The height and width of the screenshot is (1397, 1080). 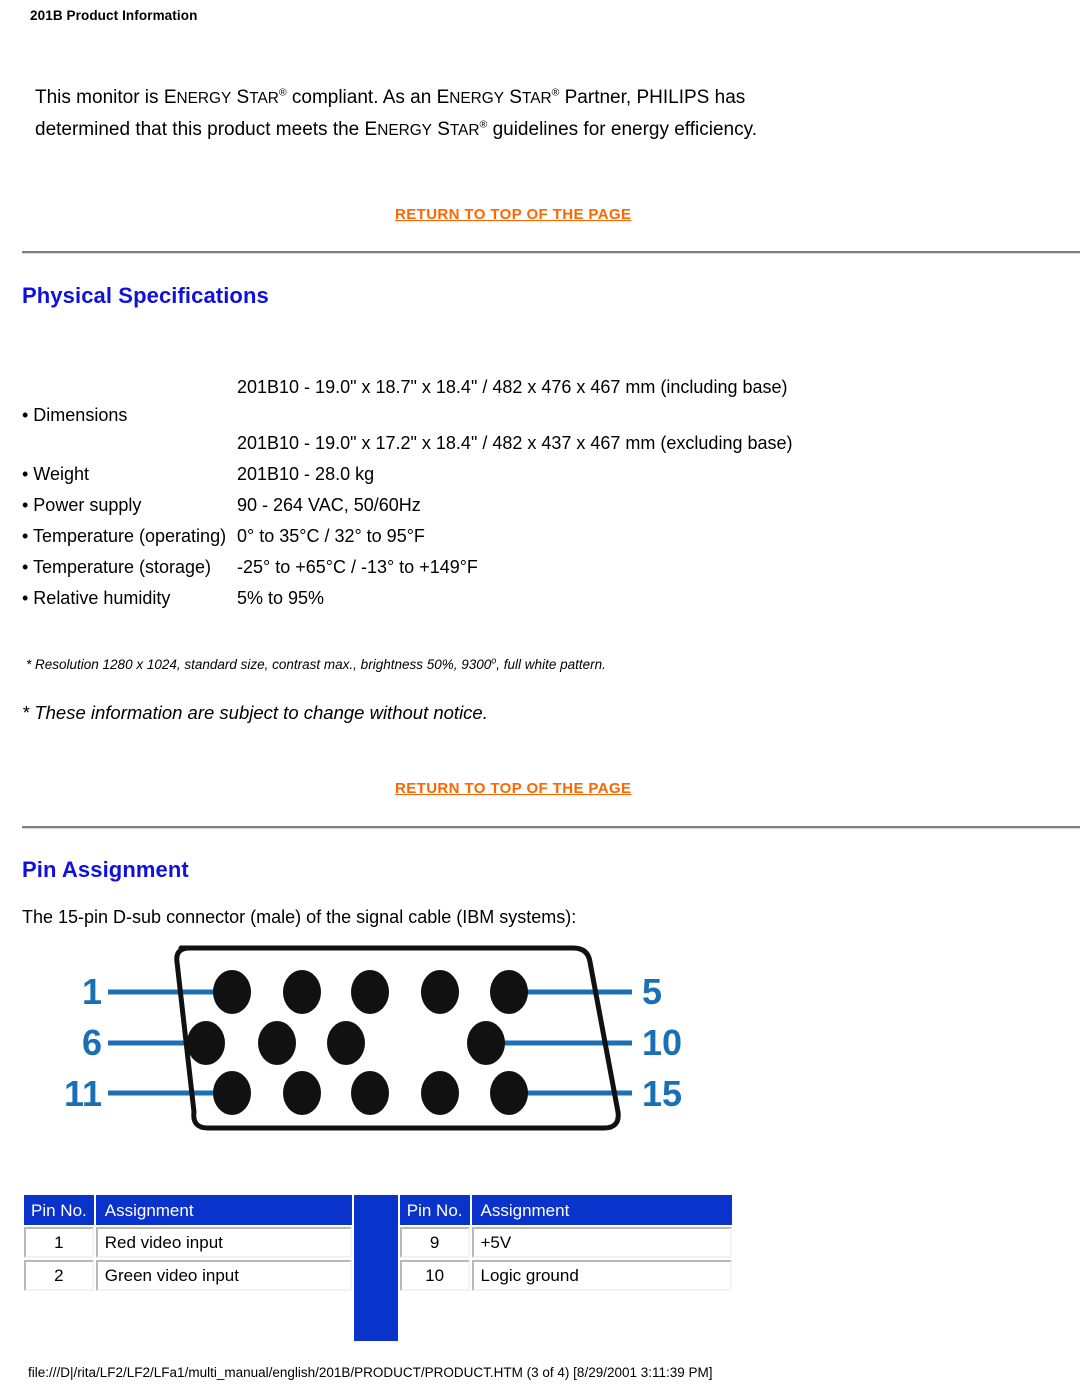 I want to click on cell-pin-no: 1, so click(x=59, y=1242).